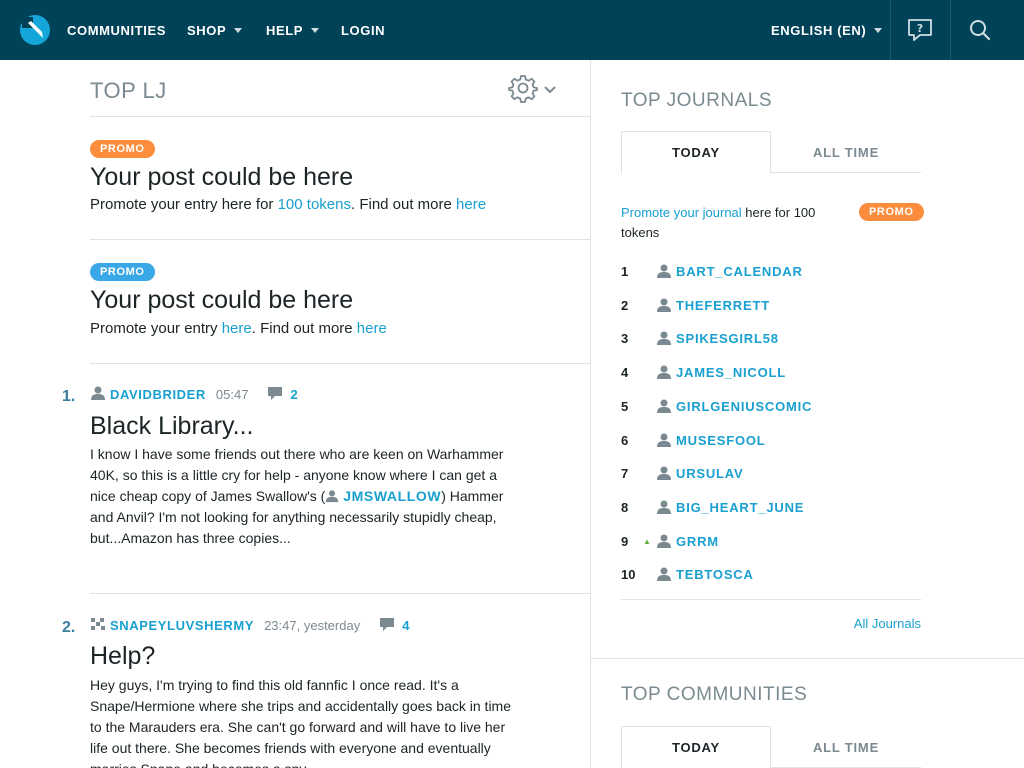  I want to click on journal-row: 8 BIG_HEART_JUNE, so click(771, 507).